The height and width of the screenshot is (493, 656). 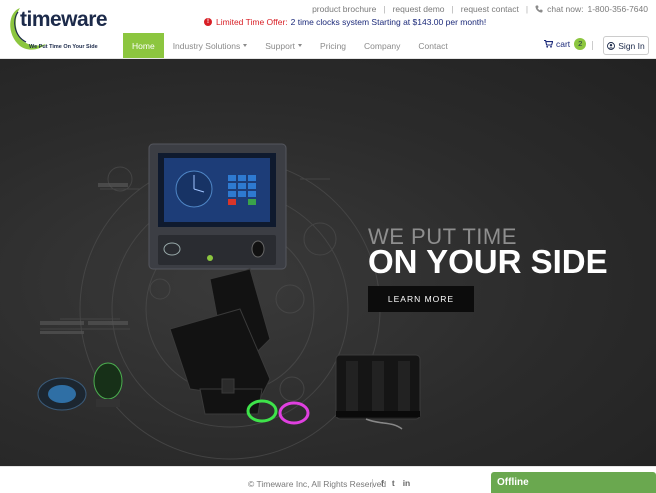 I want to click on nav-contact: Contact, so click(x=432, y=45).